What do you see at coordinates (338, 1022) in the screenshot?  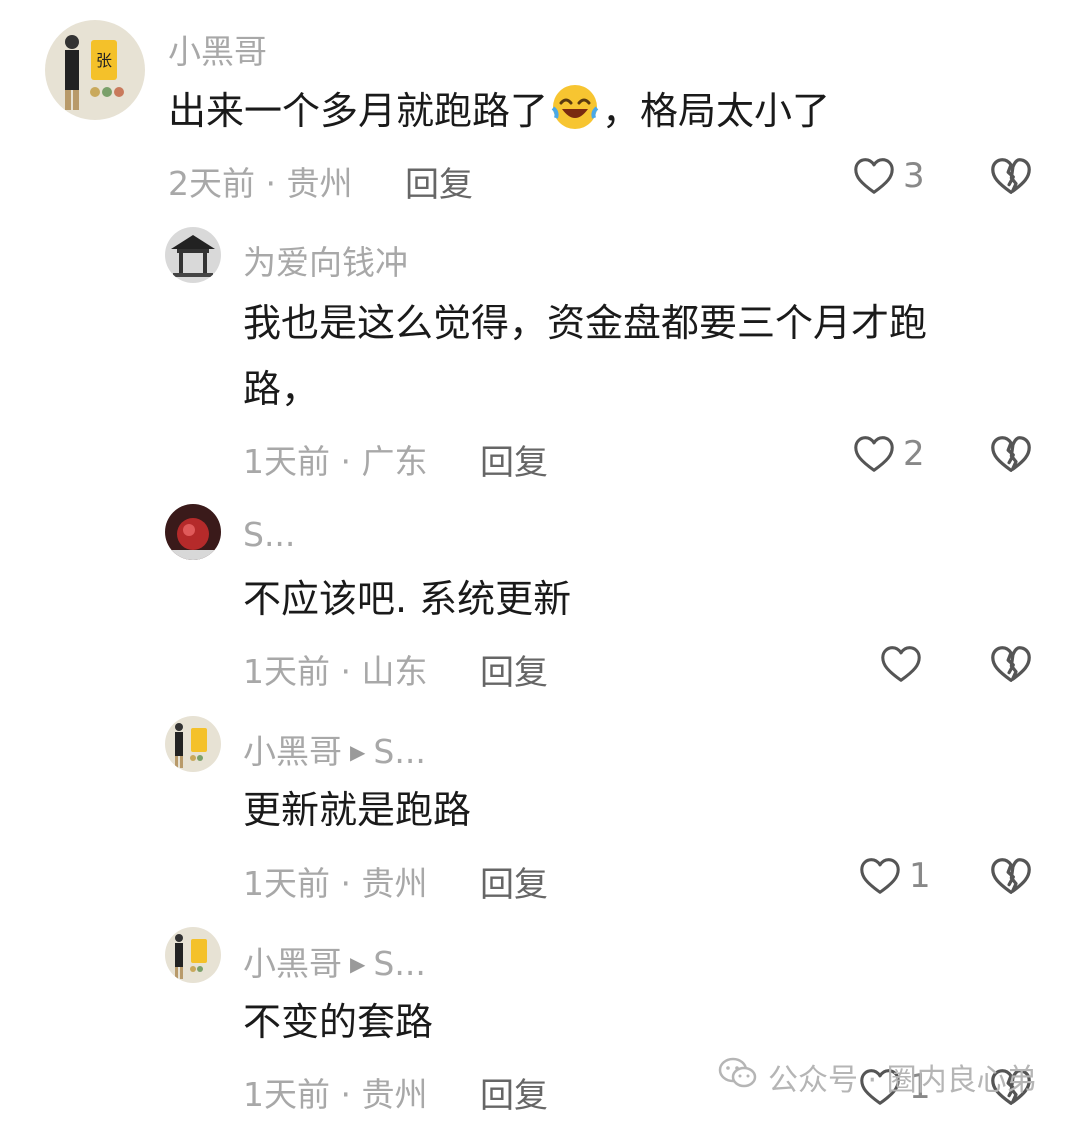 I see `comment-text: 不变的套路` at bounding box center [338, 1022].